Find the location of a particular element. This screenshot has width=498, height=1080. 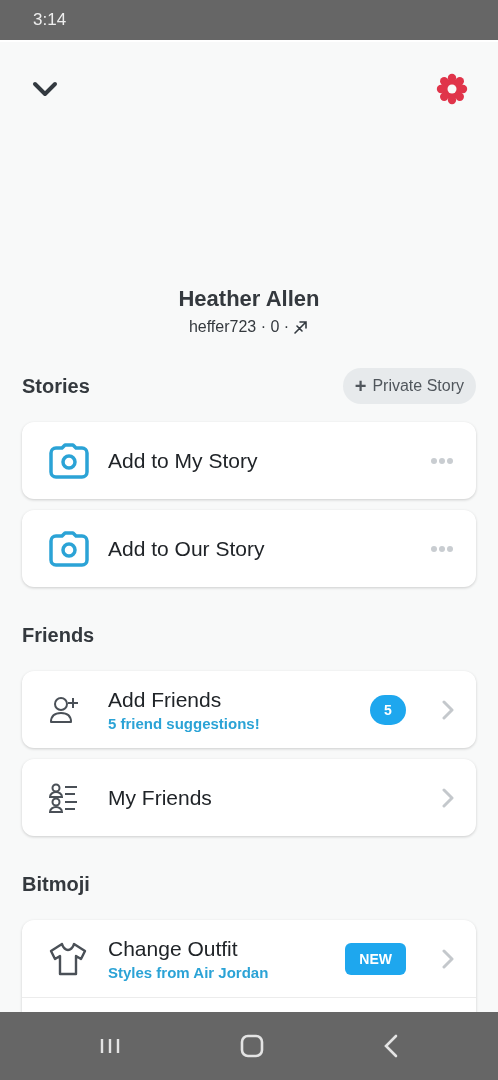

list-card: My Friends is located at coordinates (249, 797).